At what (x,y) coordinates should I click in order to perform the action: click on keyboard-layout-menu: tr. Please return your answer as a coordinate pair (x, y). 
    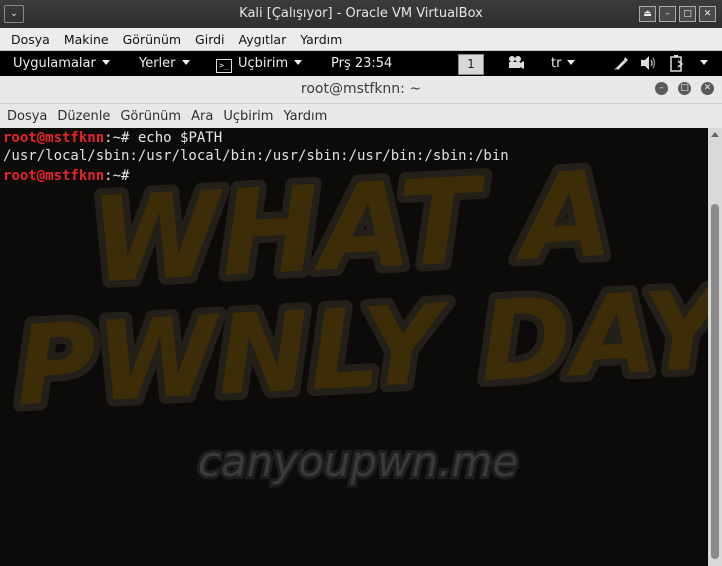
    Looking at the image, I should click on (563, 63).